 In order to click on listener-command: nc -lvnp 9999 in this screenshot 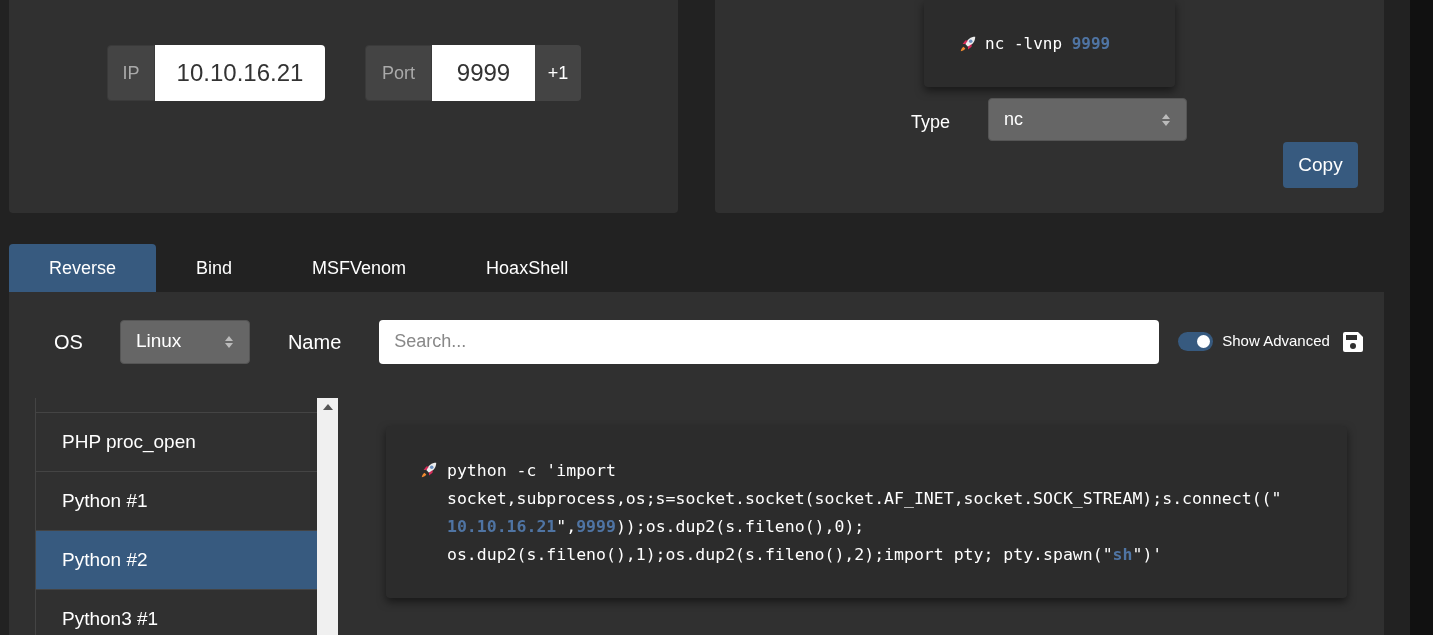, I will do `click(1048, 43)`.